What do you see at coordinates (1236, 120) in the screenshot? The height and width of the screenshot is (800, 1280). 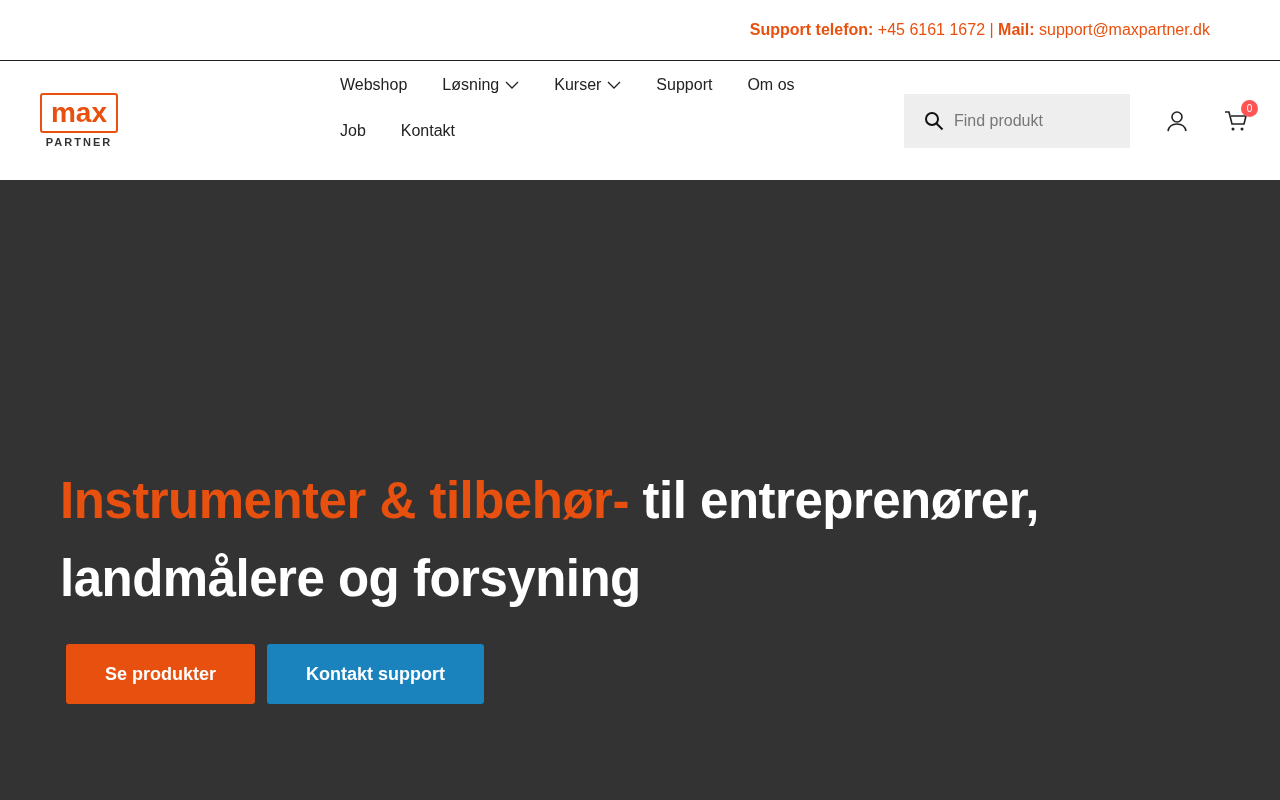 I see `cart-icon` at bounding box center [1236, 120].